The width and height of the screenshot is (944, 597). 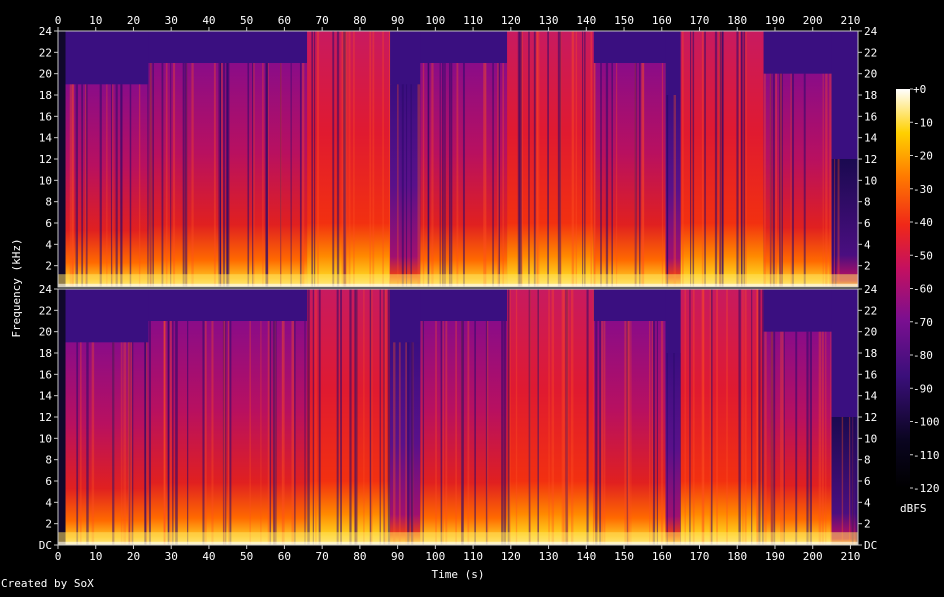 What do you see at coordinates (586, 20) in the screenshot?
I see `x-tick-label: 140` at bounding box center [586, 20].